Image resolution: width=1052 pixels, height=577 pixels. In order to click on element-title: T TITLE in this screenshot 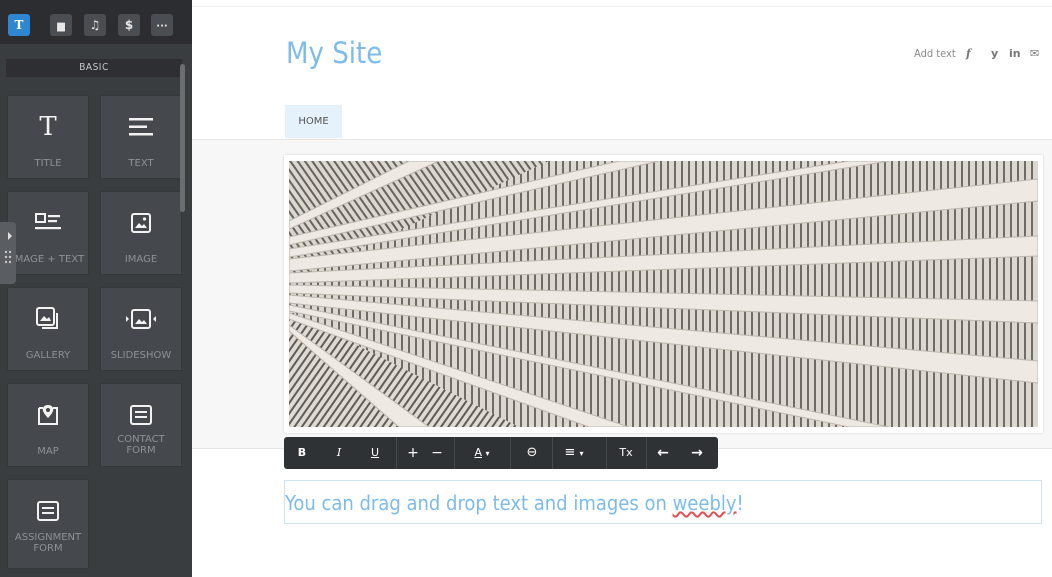, I will do `click(48, 137)`.